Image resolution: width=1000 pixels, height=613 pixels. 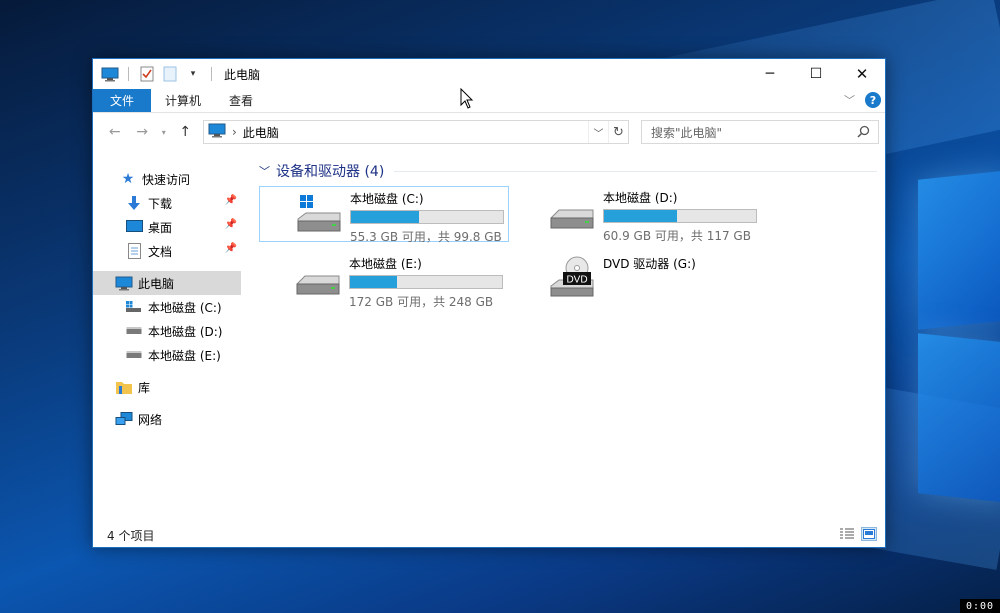 I want to click on sidebar-item-this-pc: 此电脑, so click(x=167, y=283).